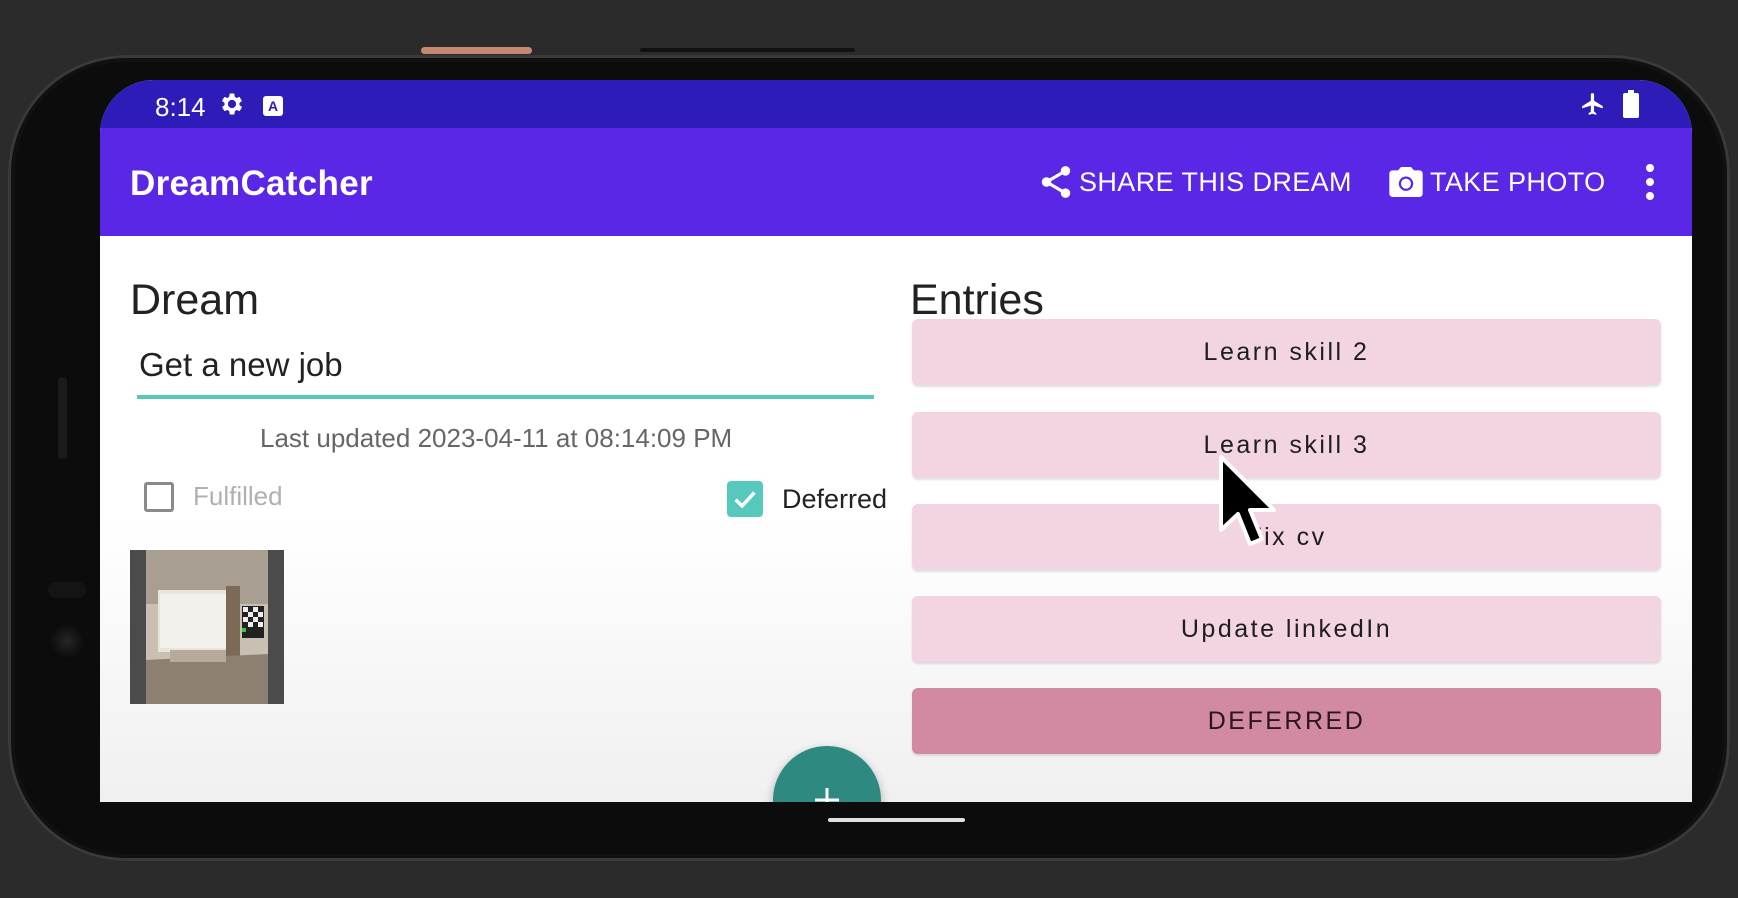 Image resolution: width=1738 pixels, height=898 pixels. I want to click on camera-icon, so click(1406, 182).